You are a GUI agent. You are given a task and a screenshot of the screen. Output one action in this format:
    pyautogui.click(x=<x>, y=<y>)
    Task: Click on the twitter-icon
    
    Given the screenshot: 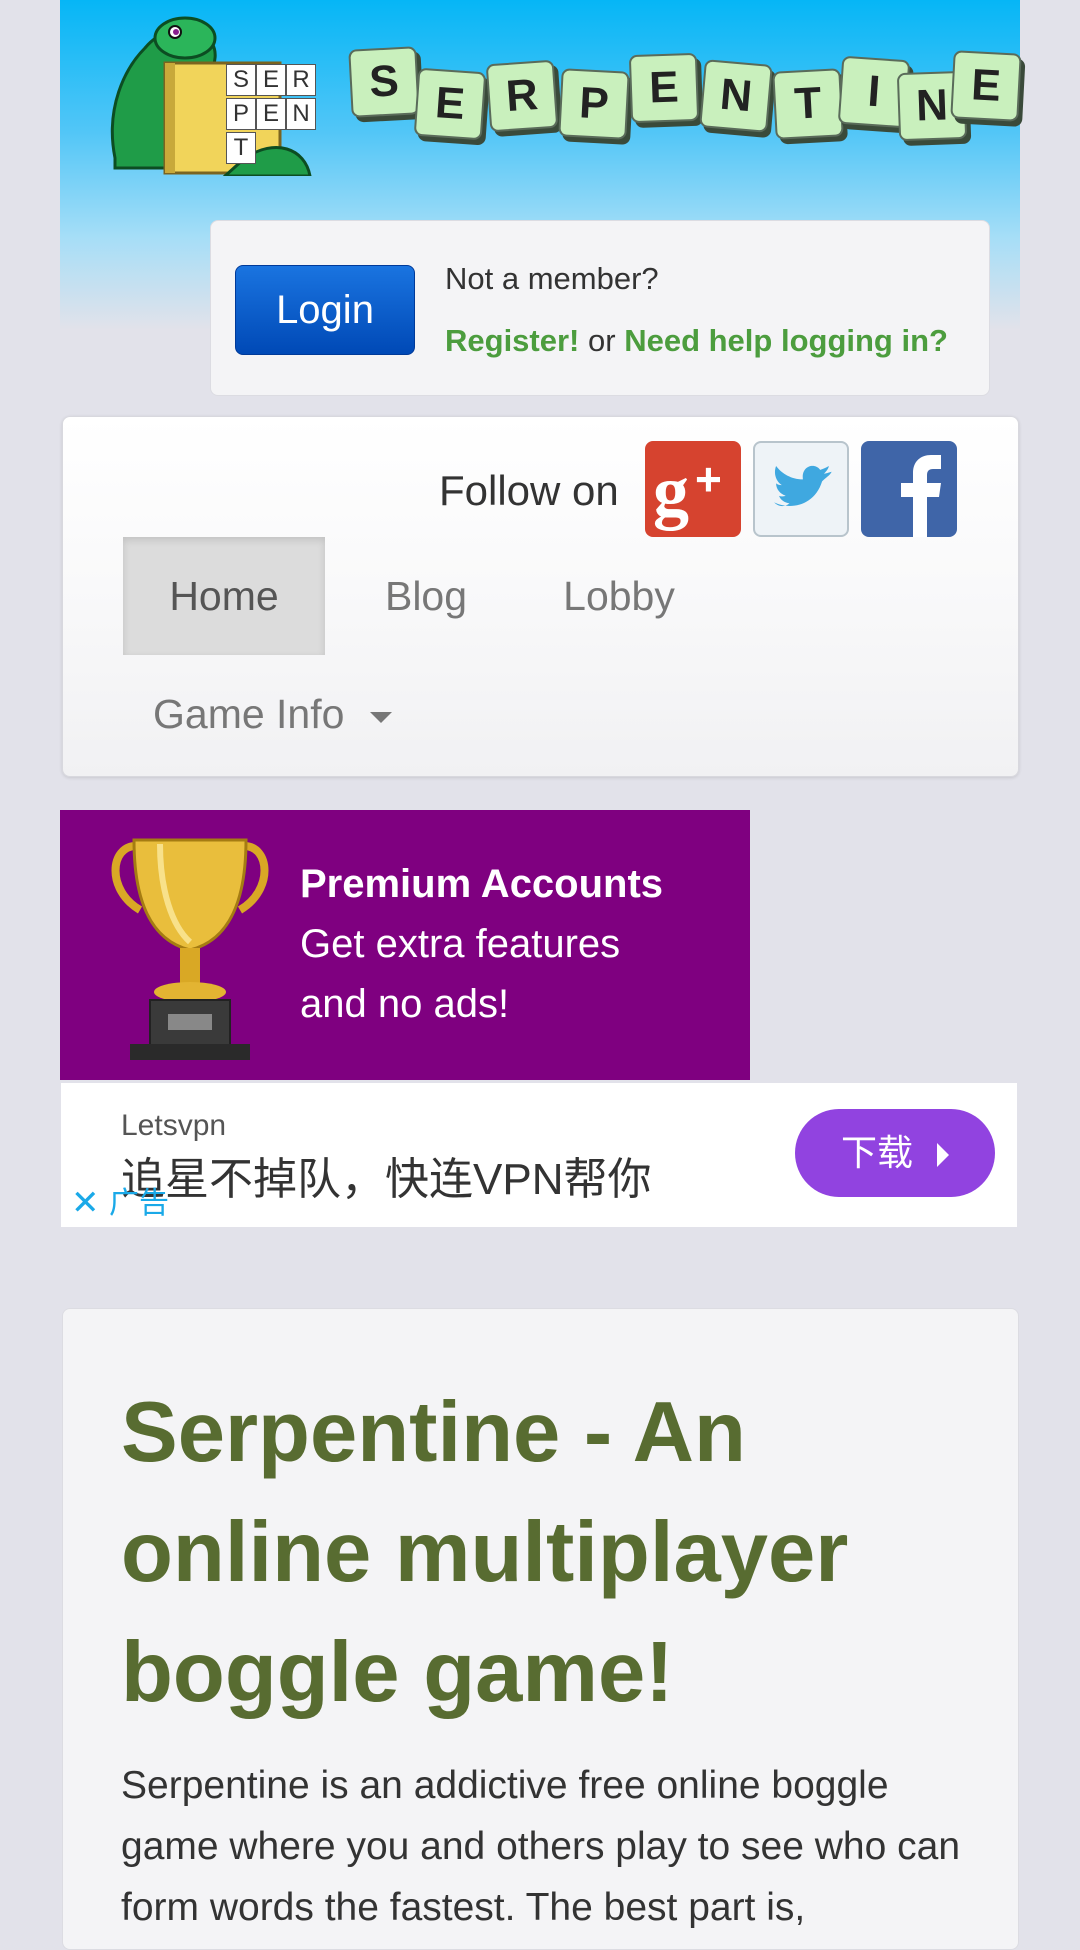 What is the action you would take?
    pyautogui.click(x=801, y=489)
    